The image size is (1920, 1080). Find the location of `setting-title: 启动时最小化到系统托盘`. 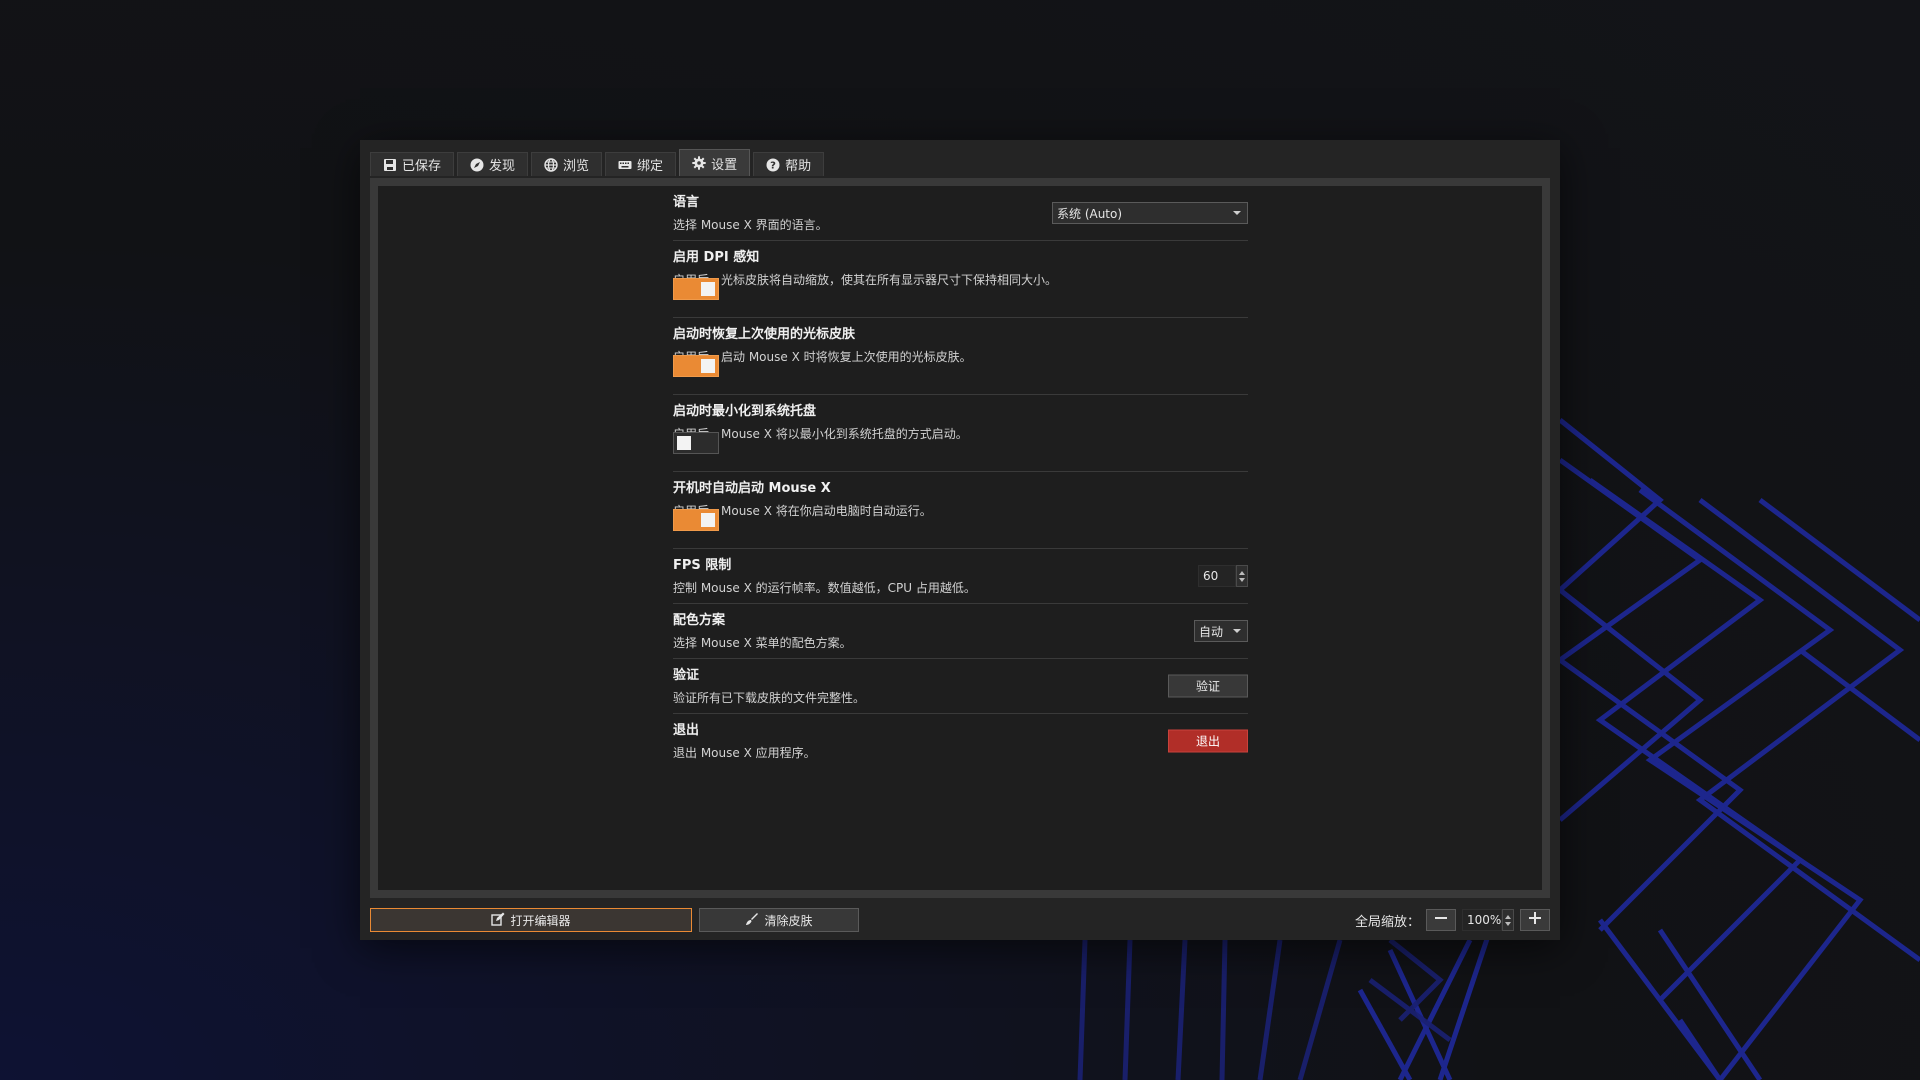

setting-title: 启动时最小化到系统托盘 is located at coordinates (745, 411).